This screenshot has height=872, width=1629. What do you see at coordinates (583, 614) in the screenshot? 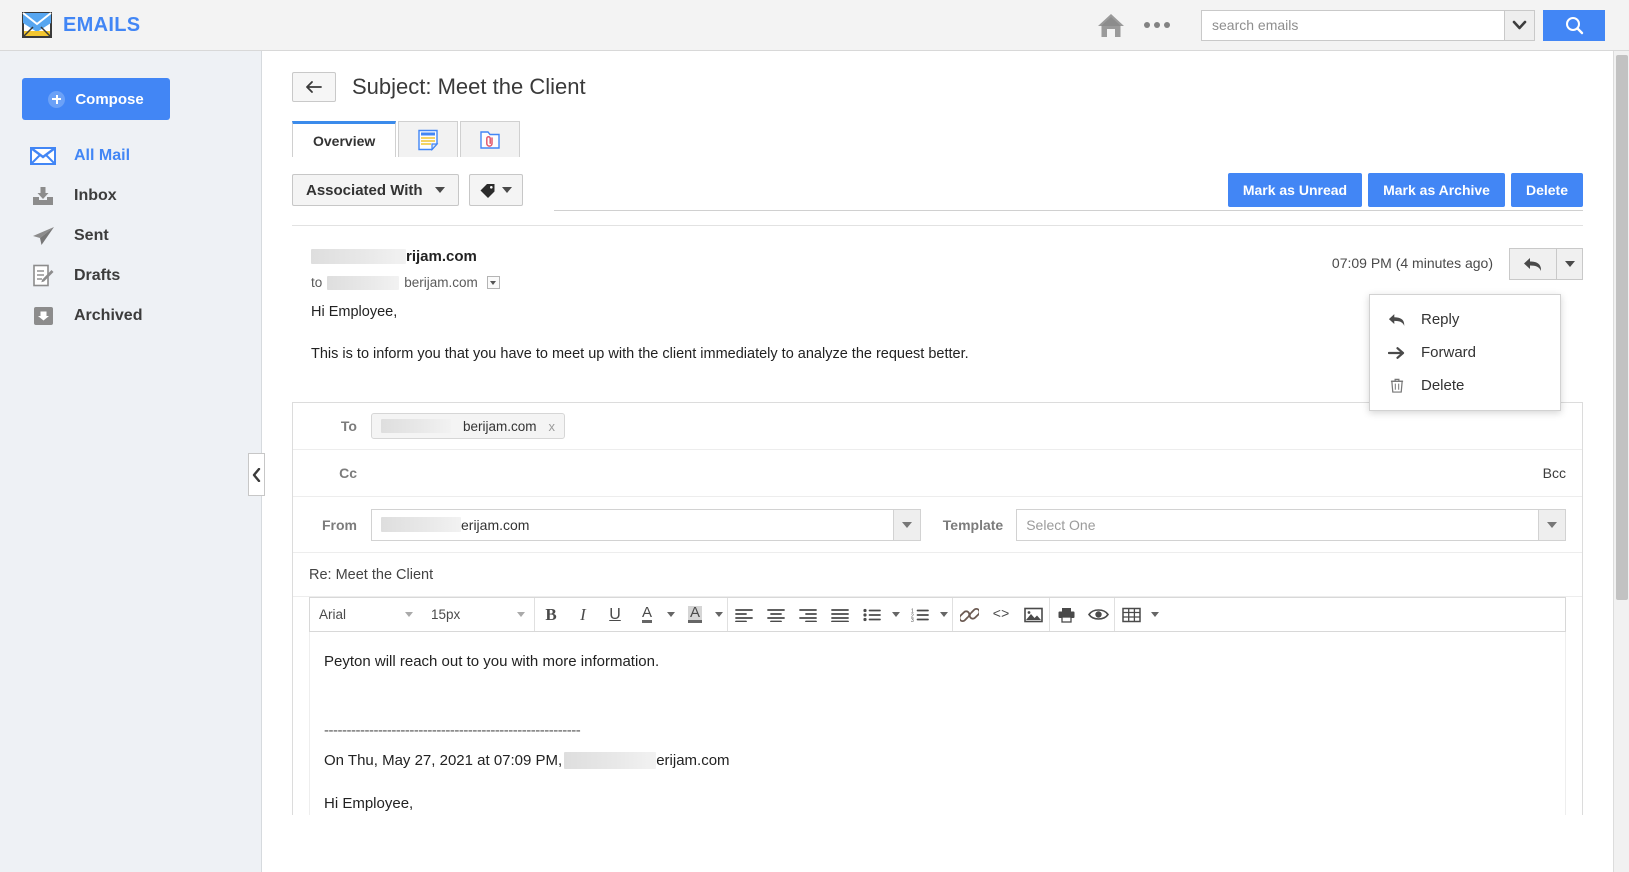
I see `italic-icon: I` at bounding box center [583, 614].